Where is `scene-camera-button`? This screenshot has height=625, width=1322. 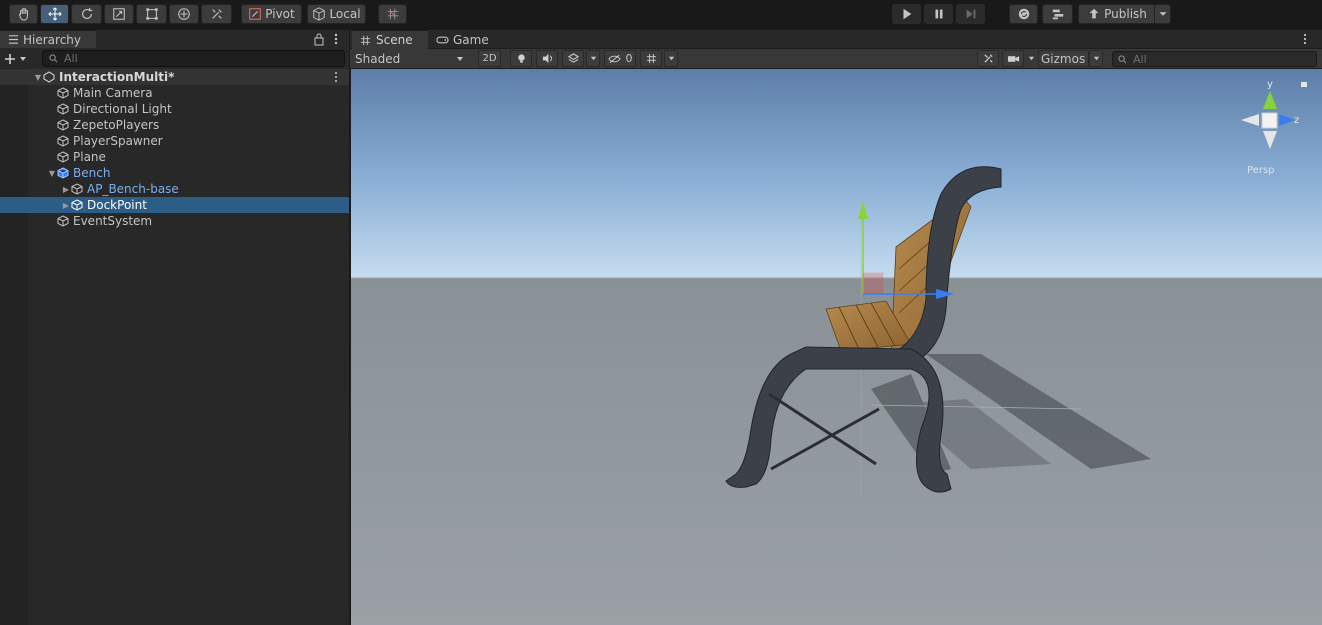 scene-camera-button is located at coordinates (1013, 58).